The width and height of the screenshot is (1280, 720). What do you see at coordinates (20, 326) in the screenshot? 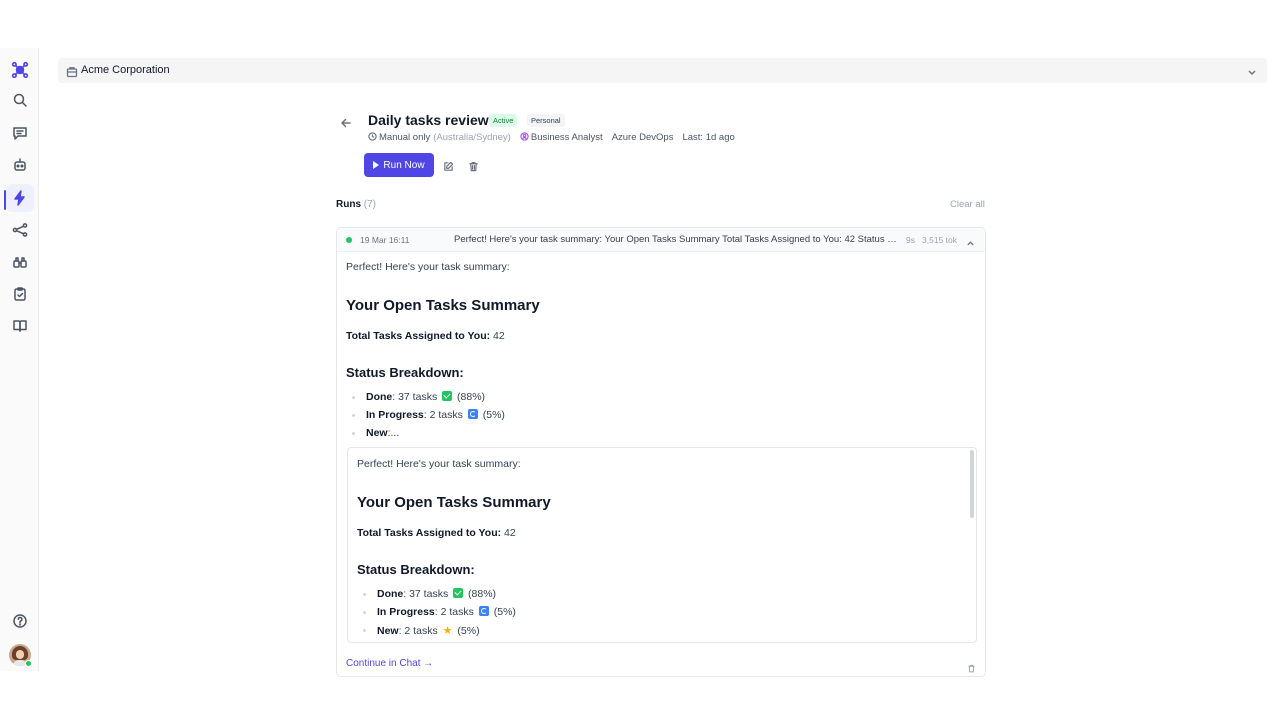
I see `book-icon` at bounding box center [20, 326].